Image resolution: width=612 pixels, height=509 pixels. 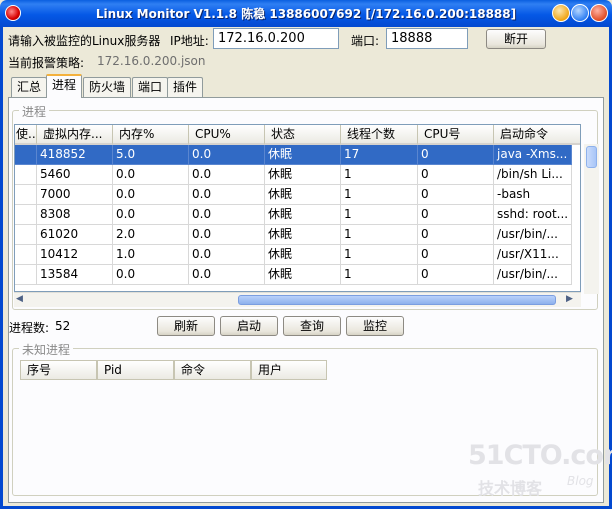 What do you see at coordinates (63, 326) in the screenshot?
I see `process-count-value: 52` at bounding box center [63, 326].